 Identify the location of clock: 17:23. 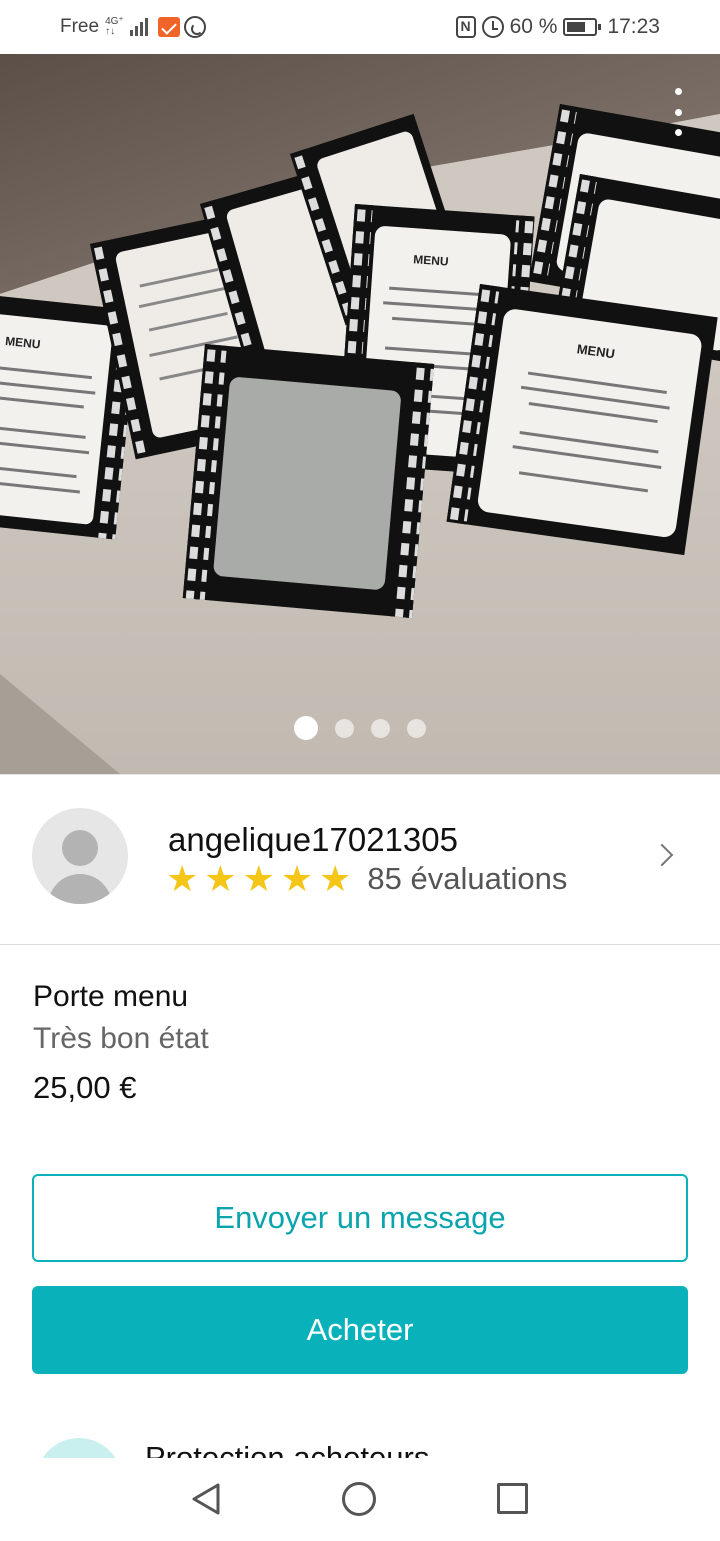
(633, 26).